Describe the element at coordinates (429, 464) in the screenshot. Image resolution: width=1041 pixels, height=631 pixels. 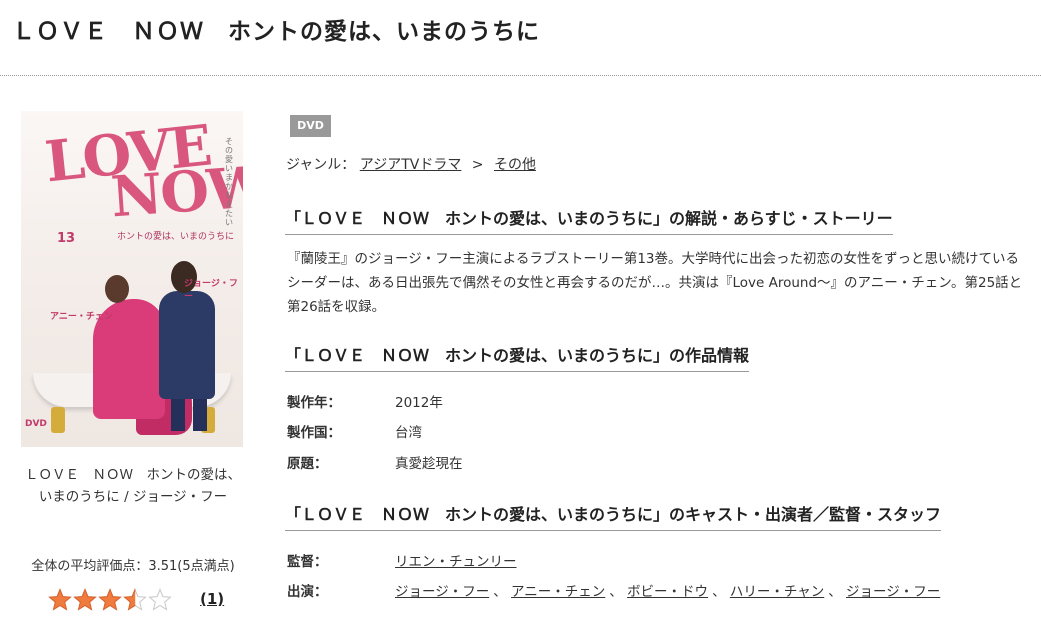
I see `info-value: 真愛趁現在` at that location.